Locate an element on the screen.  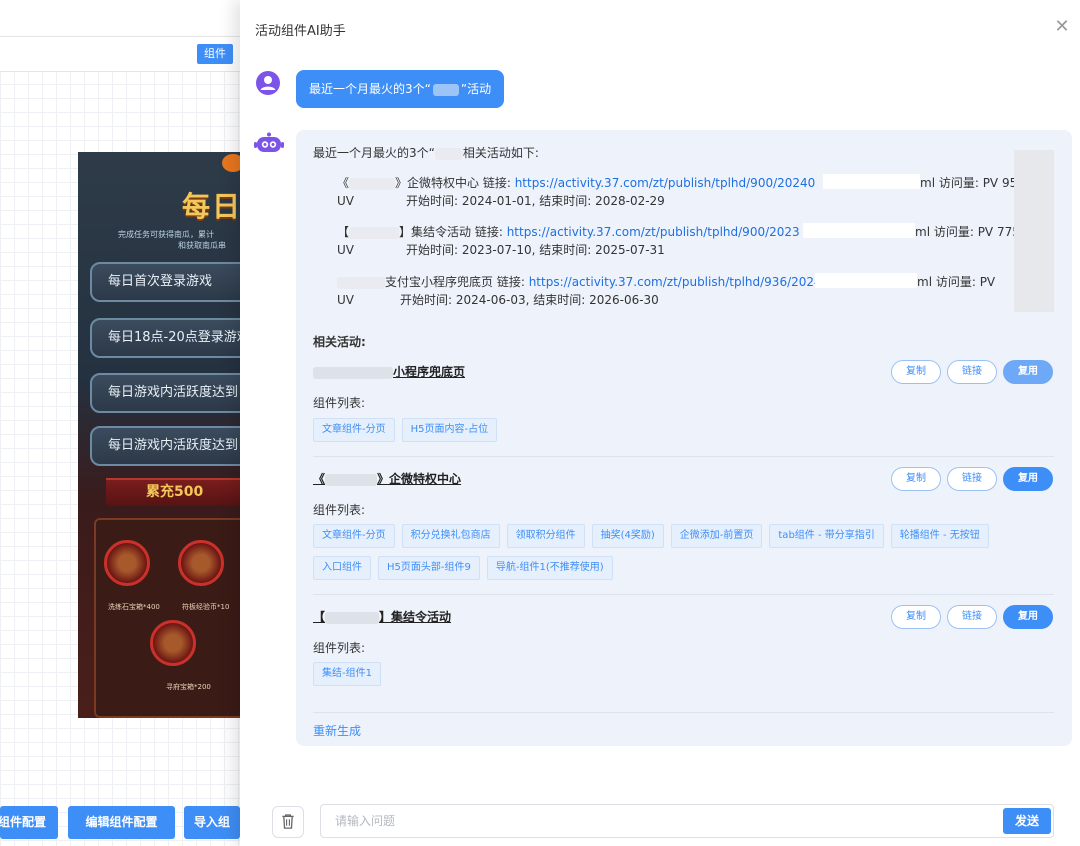
activity-dates: 开始时间: 2024-06-03, 结束时间: 2026-06-30 is located at coordinates (529, 300).